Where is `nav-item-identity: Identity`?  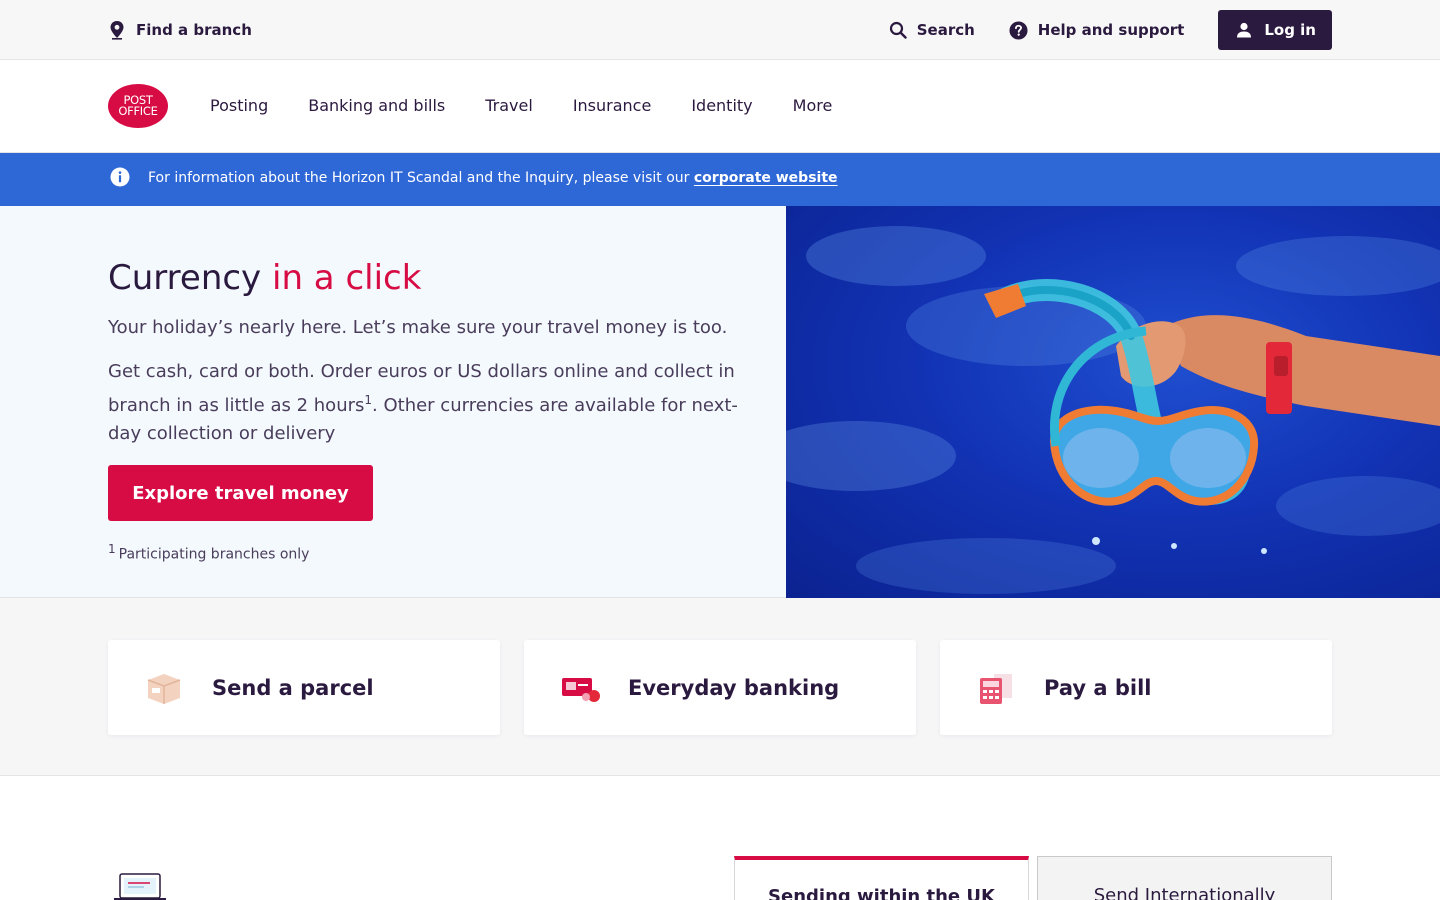 nav-item-identity: Identity is located at coordinates (721, 105).